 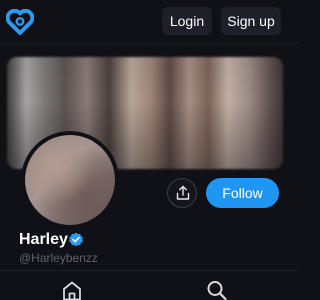 I want to click on avatar-frame, so click(x=70, y=180).